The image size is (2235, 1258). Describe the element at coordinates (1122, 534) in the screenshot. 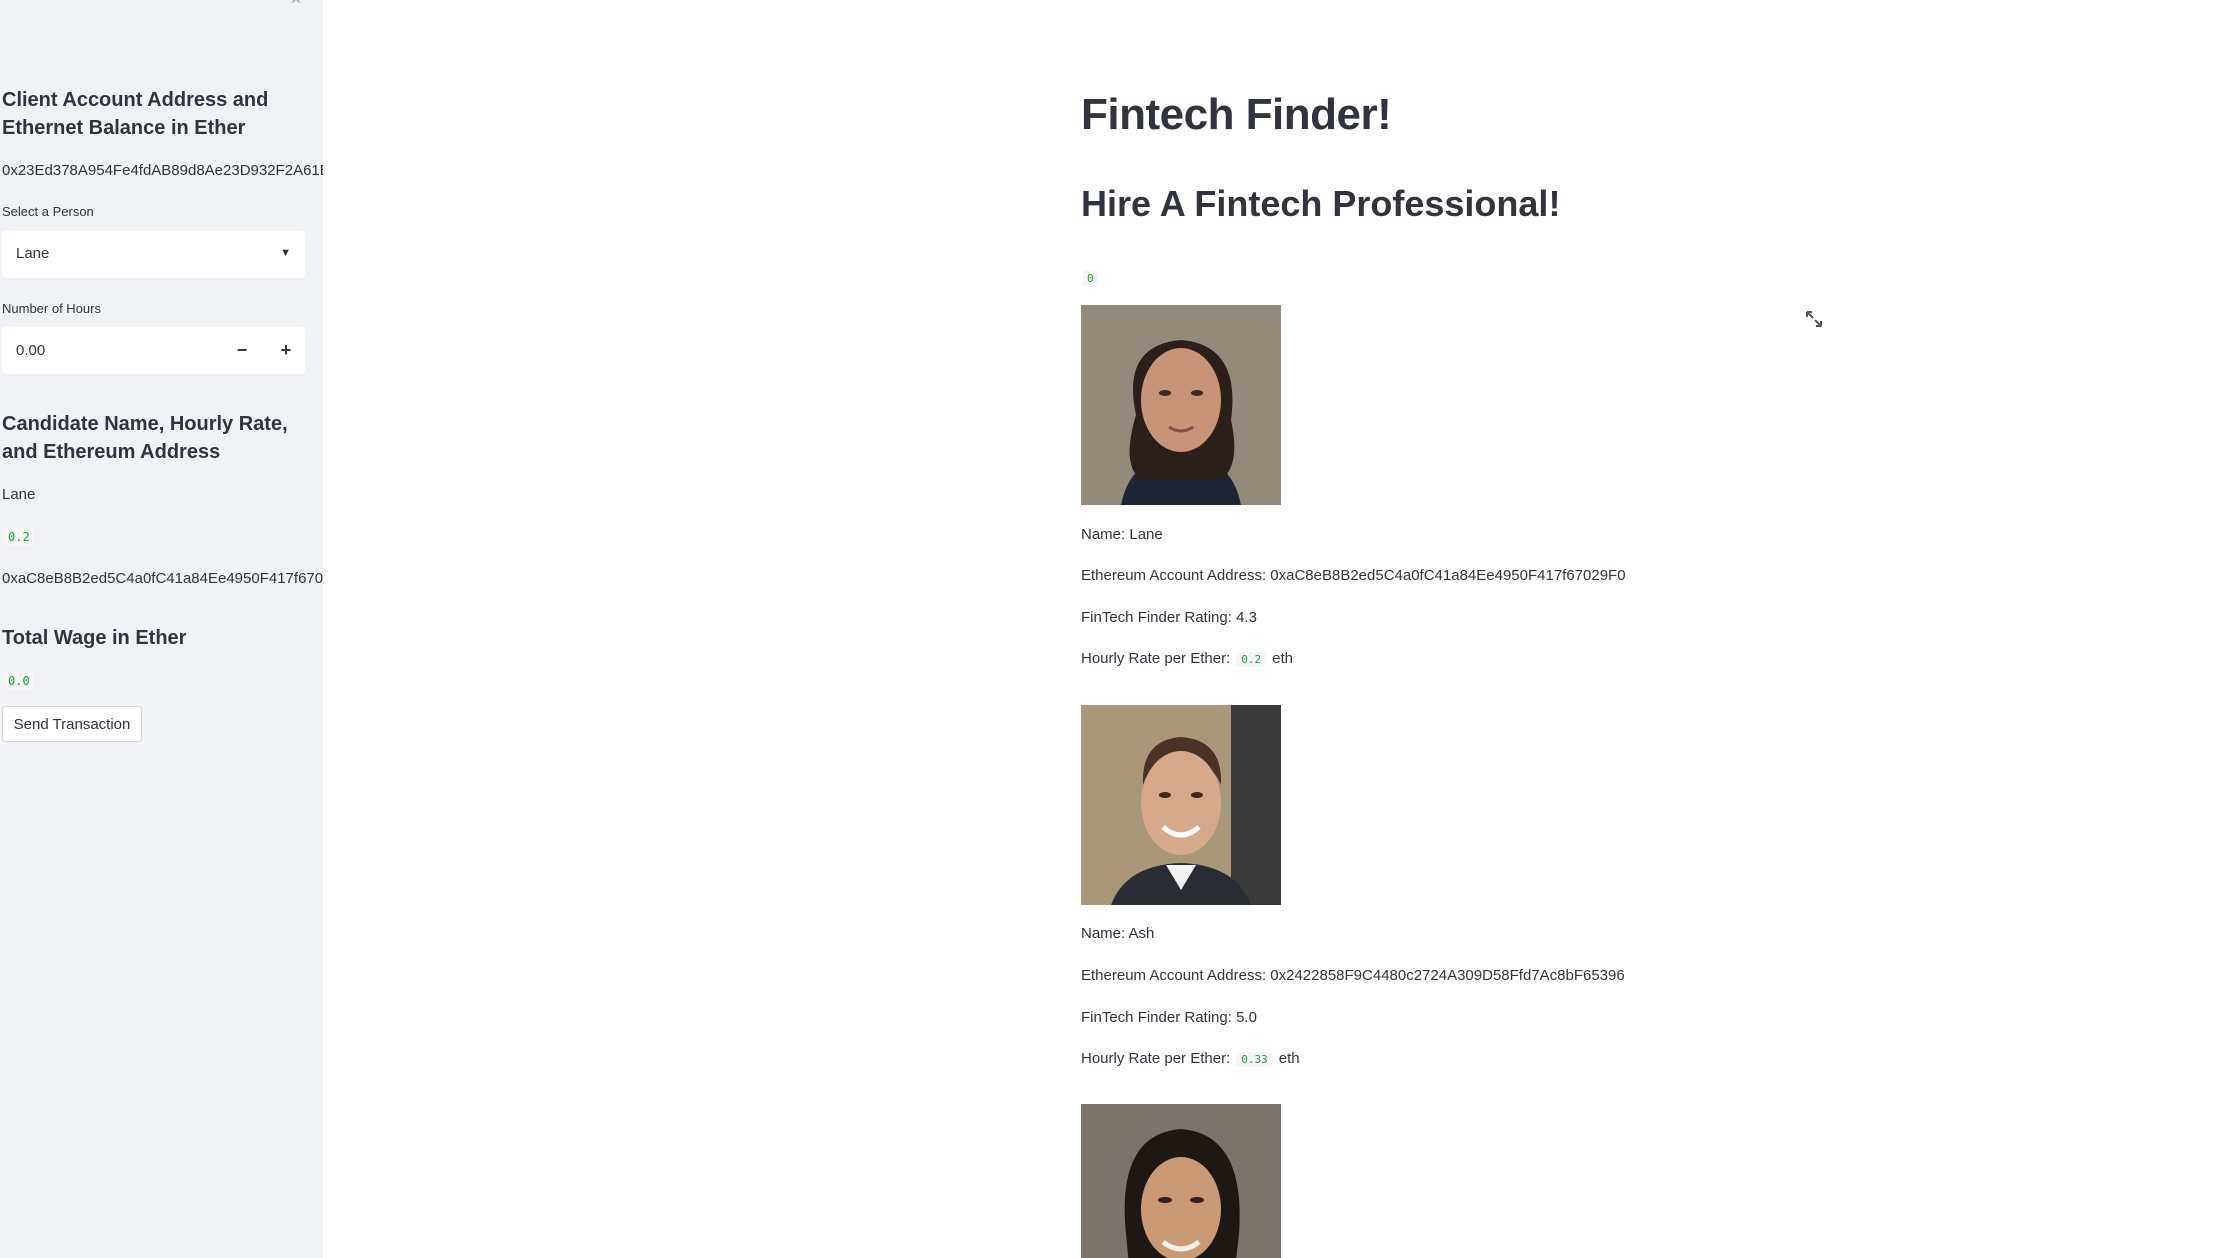

I see `candidate-1-name: Name: Lane` at that location.